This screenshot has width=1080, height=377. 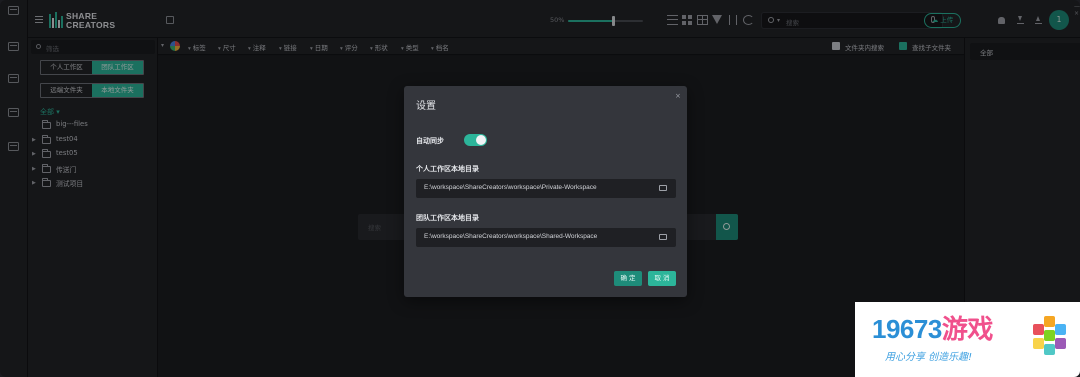 I want to click on cancel-button: 取 消, so click(x=662, y=278).